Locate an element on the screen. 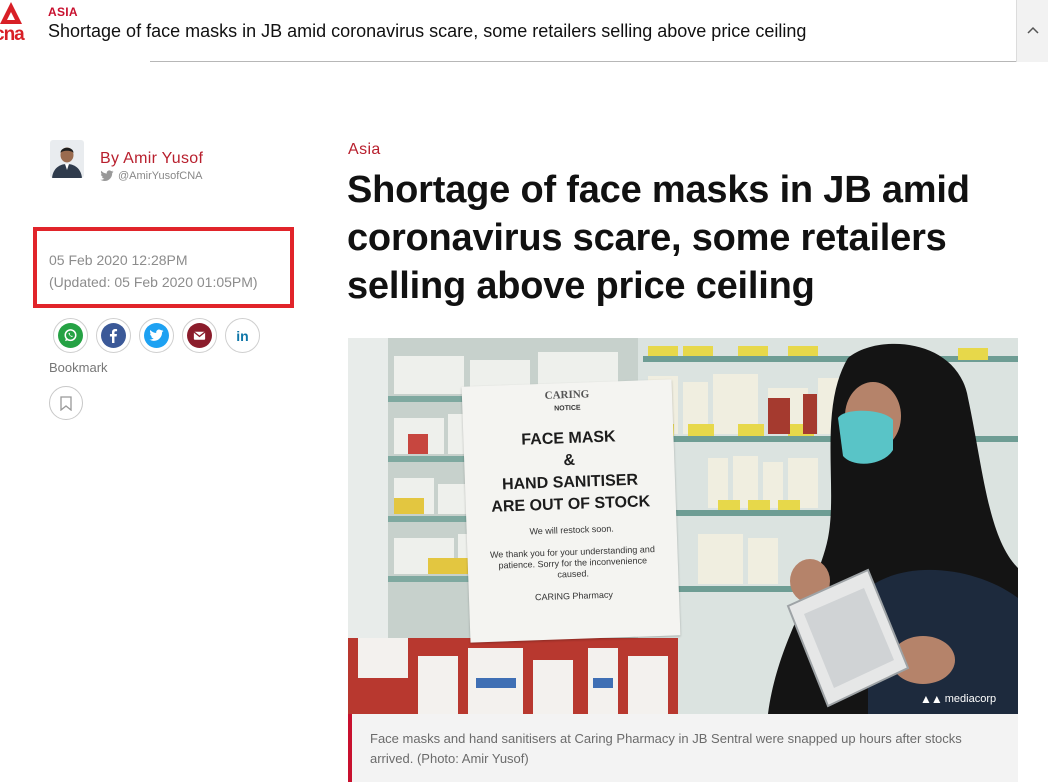 The width and height of the screenshot is (1048, 782). whatsapp-badge is located at coordinates (70, 335).